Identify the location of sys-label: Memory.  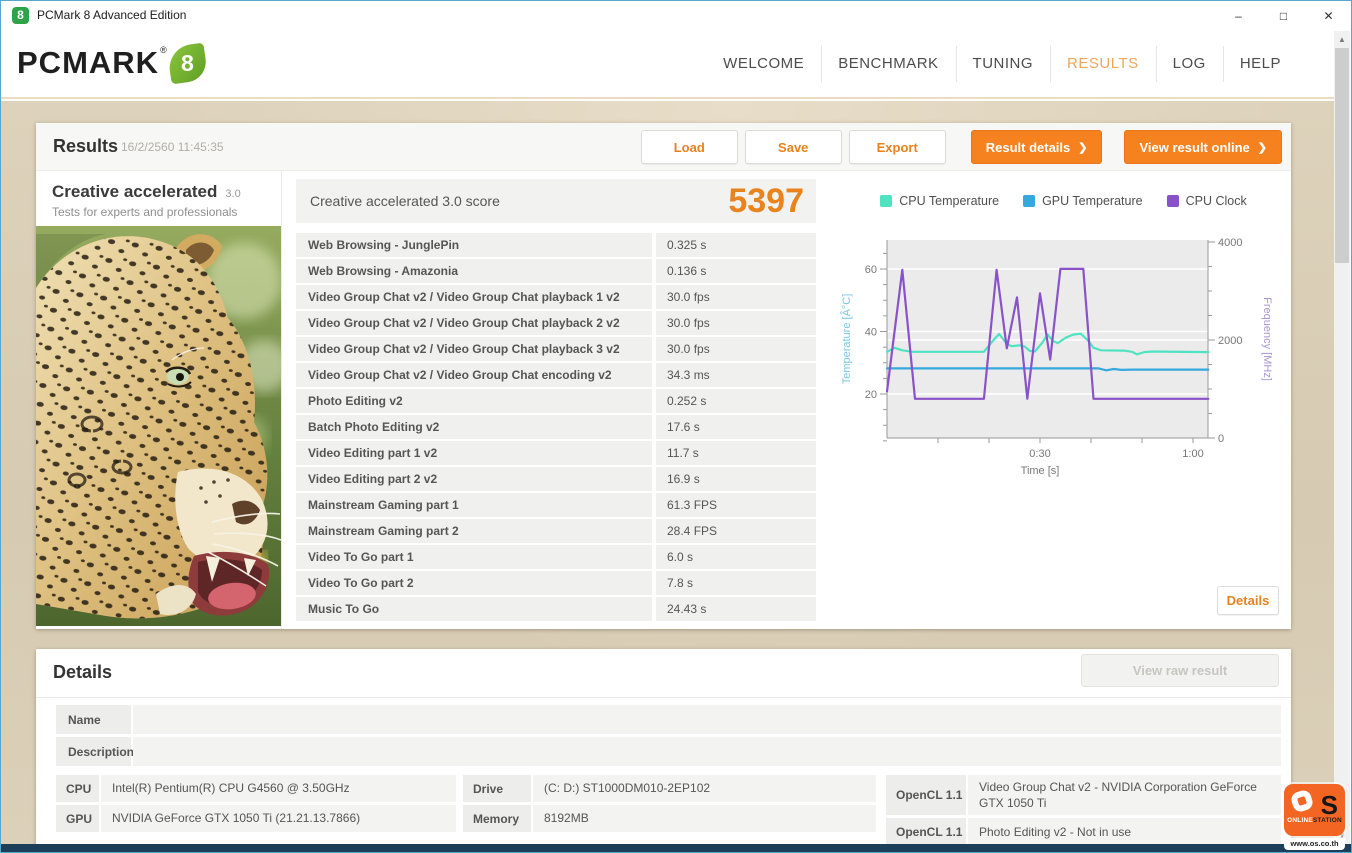
(497, 818).